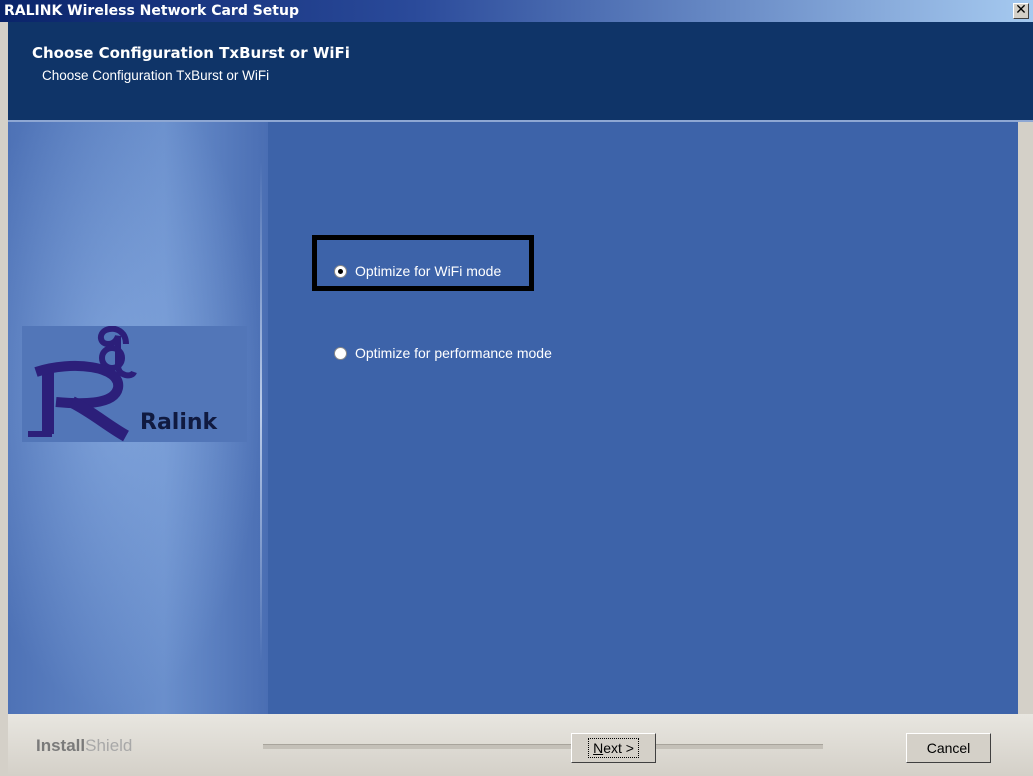  Describe the element at coordinates (134, 384) in the screenshot. I see `ralink-logo: Ralink` at that location.